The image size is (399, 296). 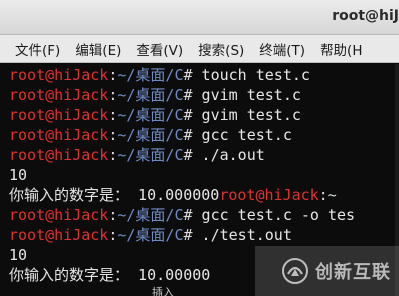 I want to click on terminal-line: root@hiJack:~/桌面/C# ./test.out, so click(x=150, y=235).